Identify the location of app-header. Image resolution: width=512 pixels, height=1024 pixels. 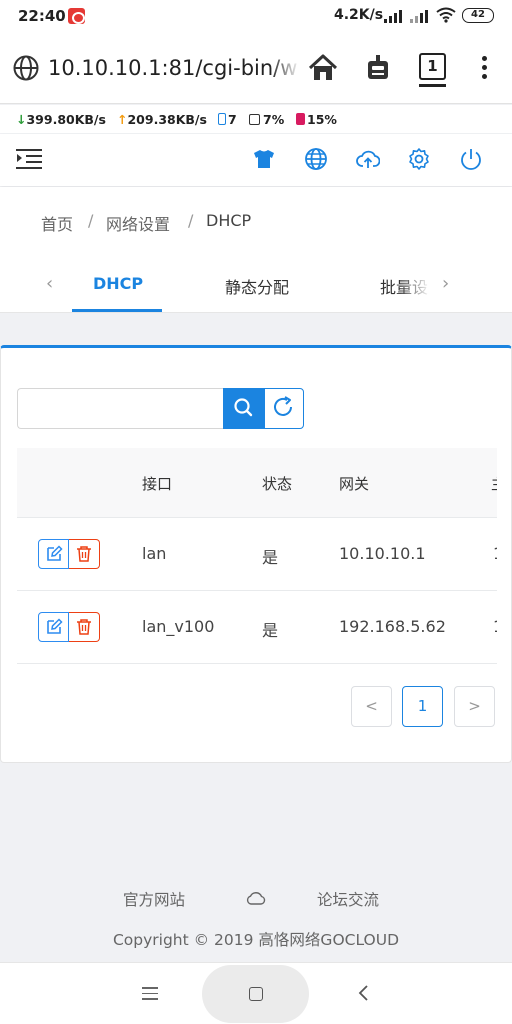
(256, 160).